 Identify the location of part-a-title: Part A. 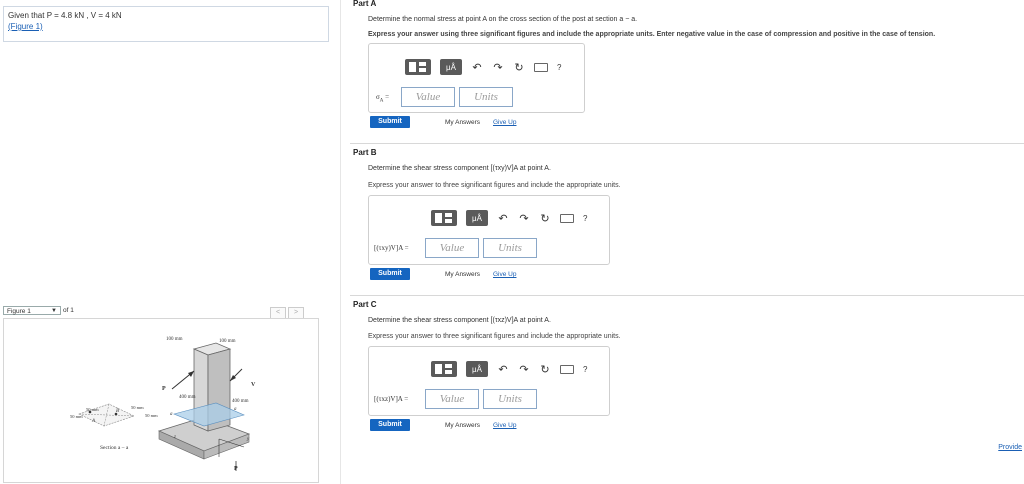
(365, 4).